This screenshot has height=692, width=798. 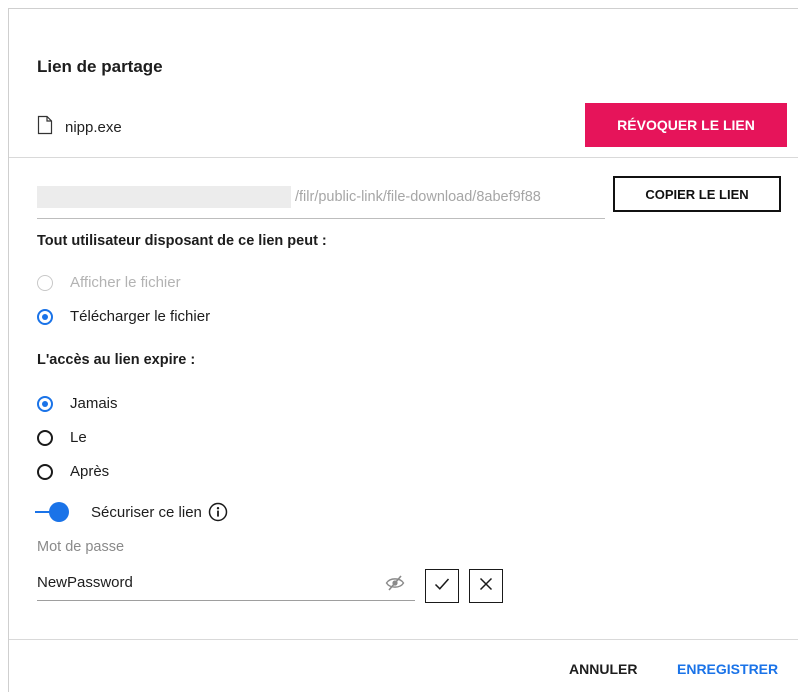 I want to click on radio-label: Jamais, so click(x=94, y=403).